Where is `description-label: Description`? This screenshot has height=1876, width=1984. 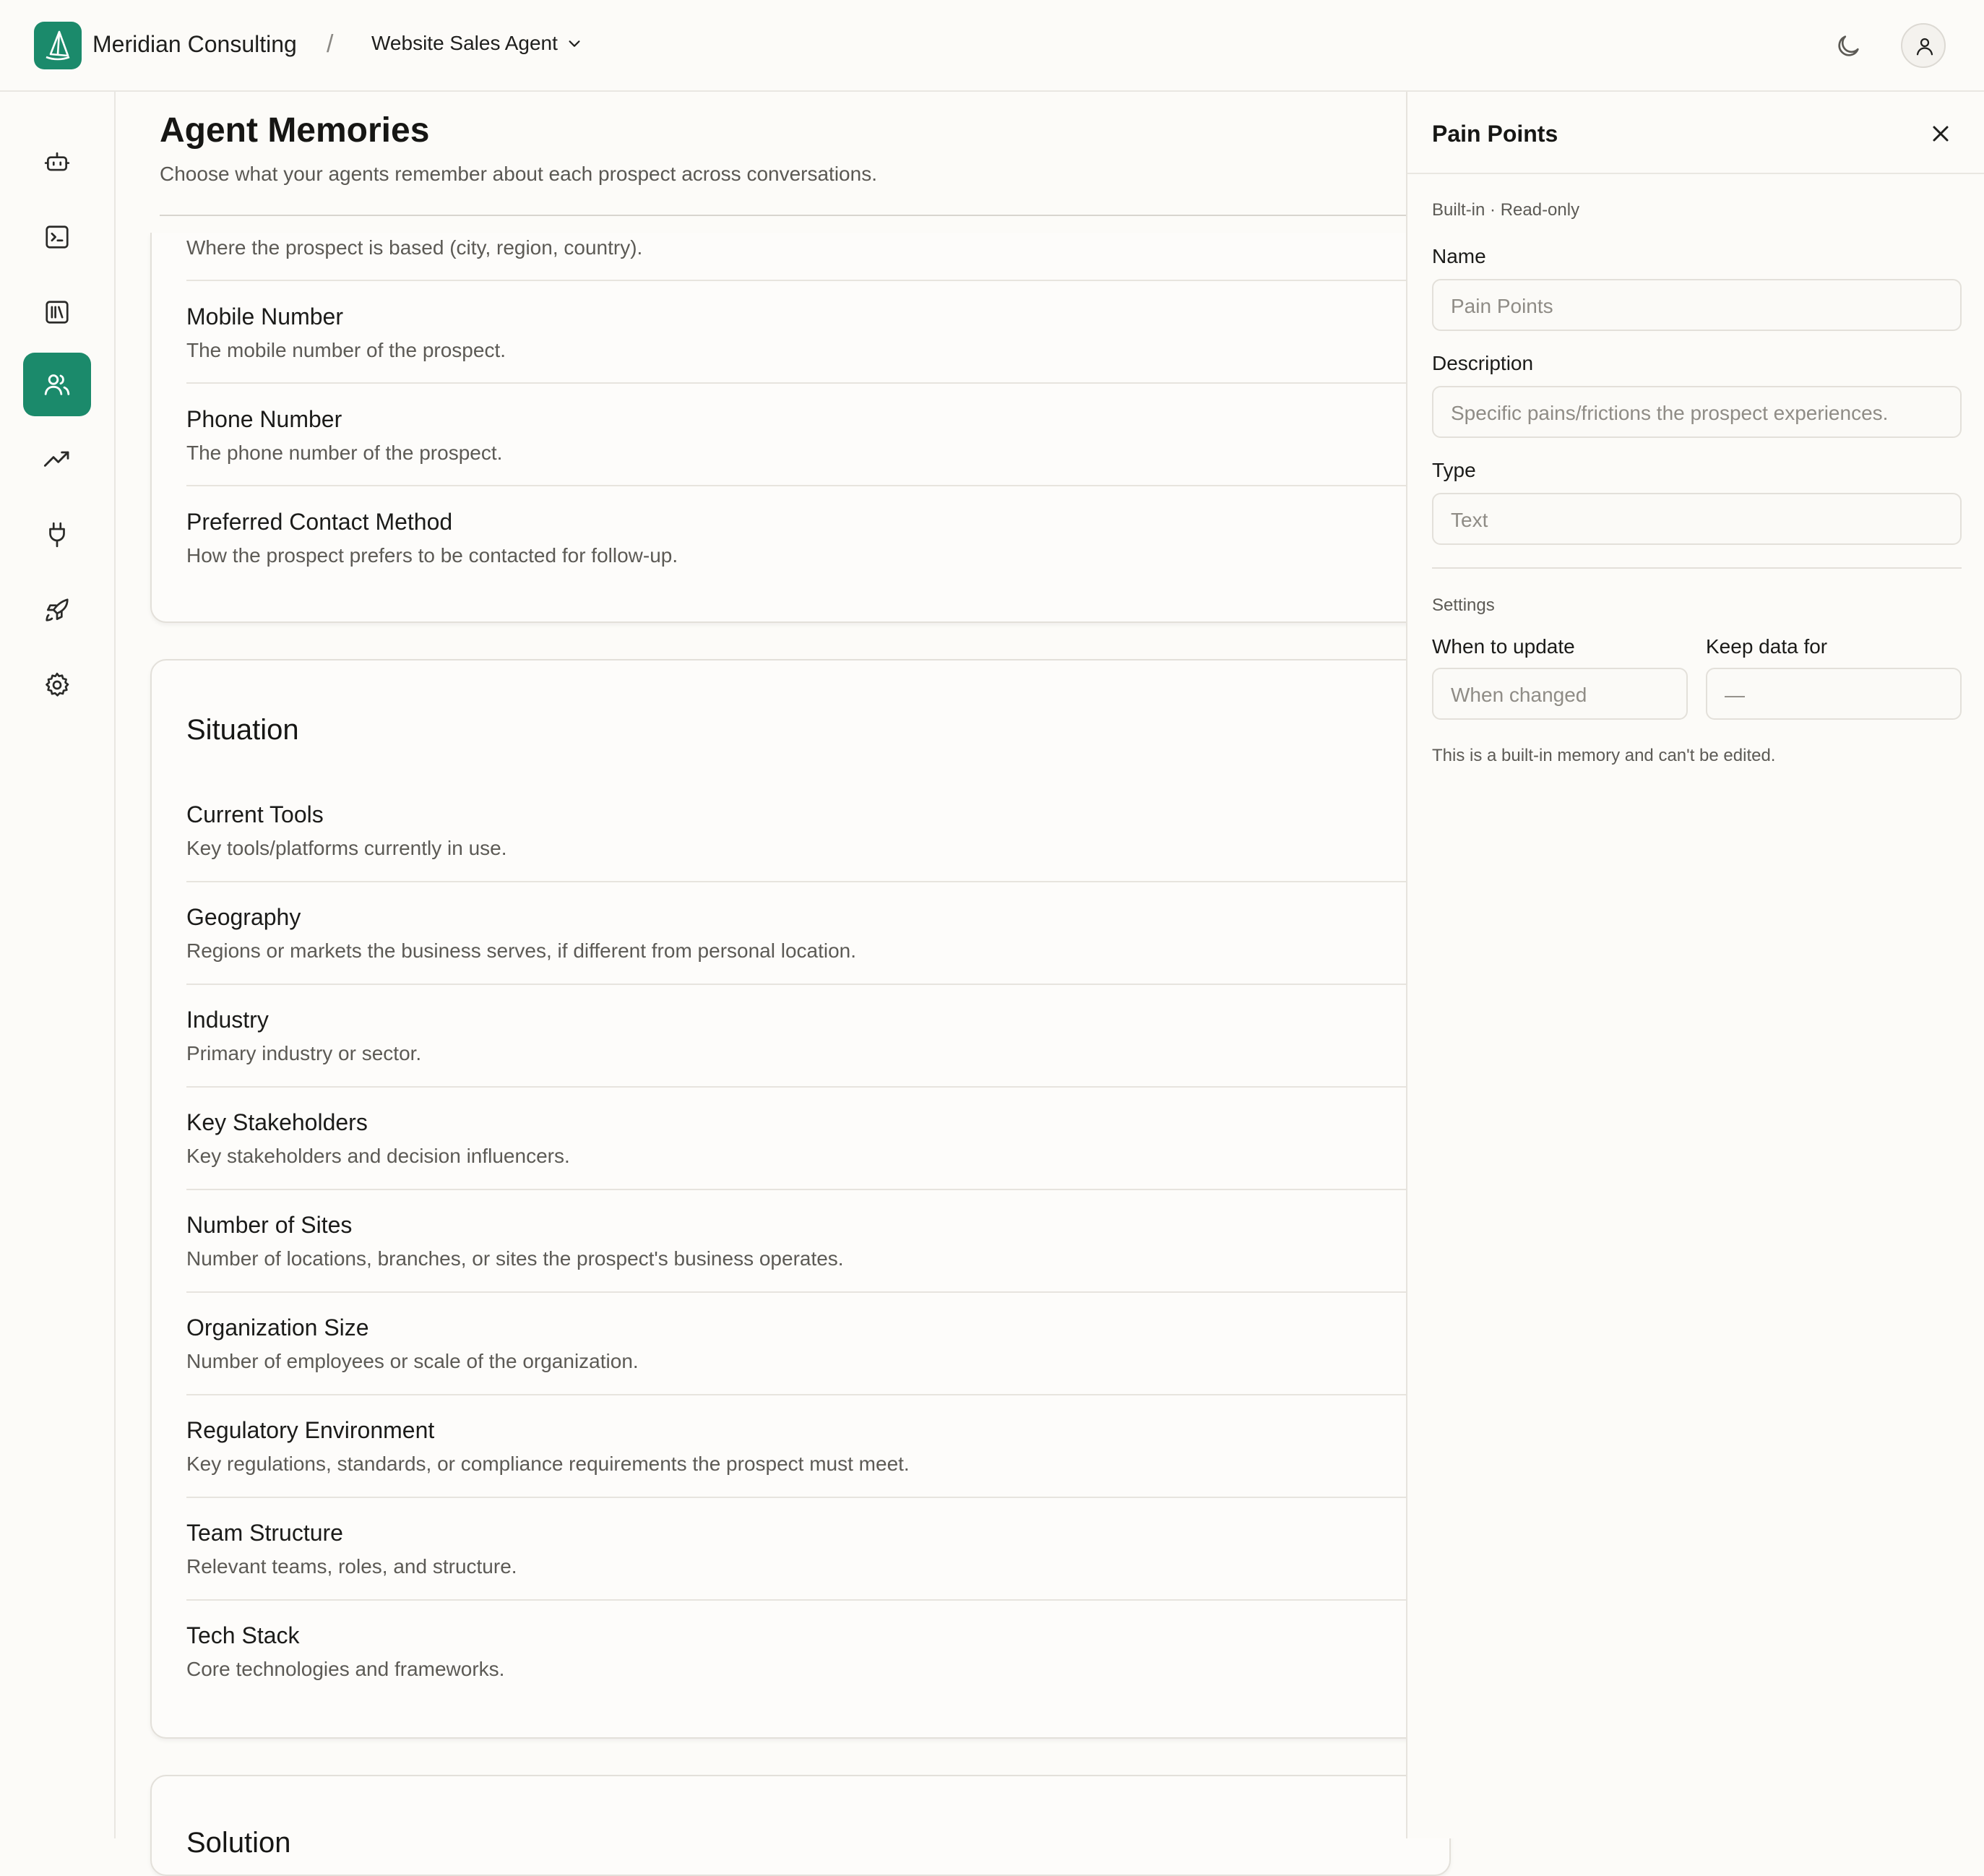 description-label: Description is located at coordinates (1483, 363).